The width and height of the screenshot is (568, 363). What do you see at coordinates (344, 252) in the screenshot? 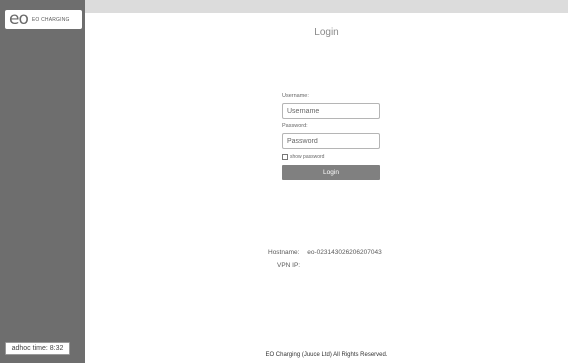
I see `hostname-value: eo-023143026206207043` at bounding box center [344, 252].